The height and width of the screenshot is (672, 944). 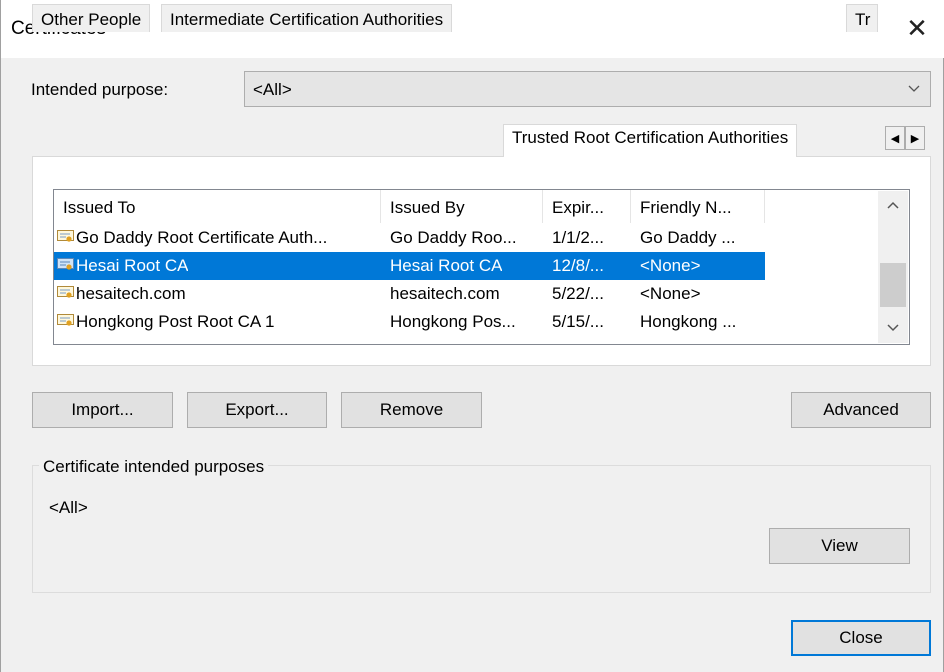 What do you see at coordinates (445, 293) in the screenshot?
I see `cell-issued-by: hesaitech.com` at bounding box center [445, 293].